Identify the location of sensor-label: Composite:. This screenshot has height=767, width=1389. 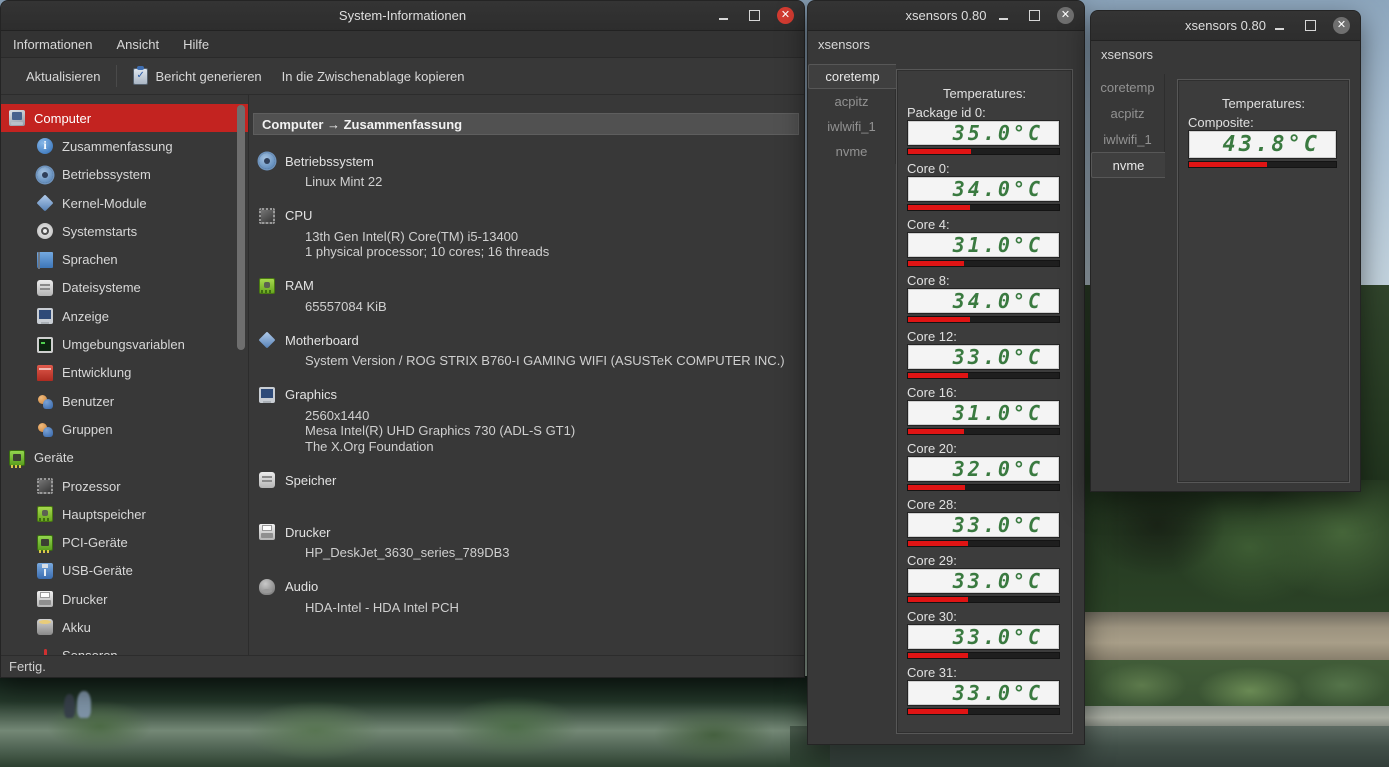
(1221, 122).